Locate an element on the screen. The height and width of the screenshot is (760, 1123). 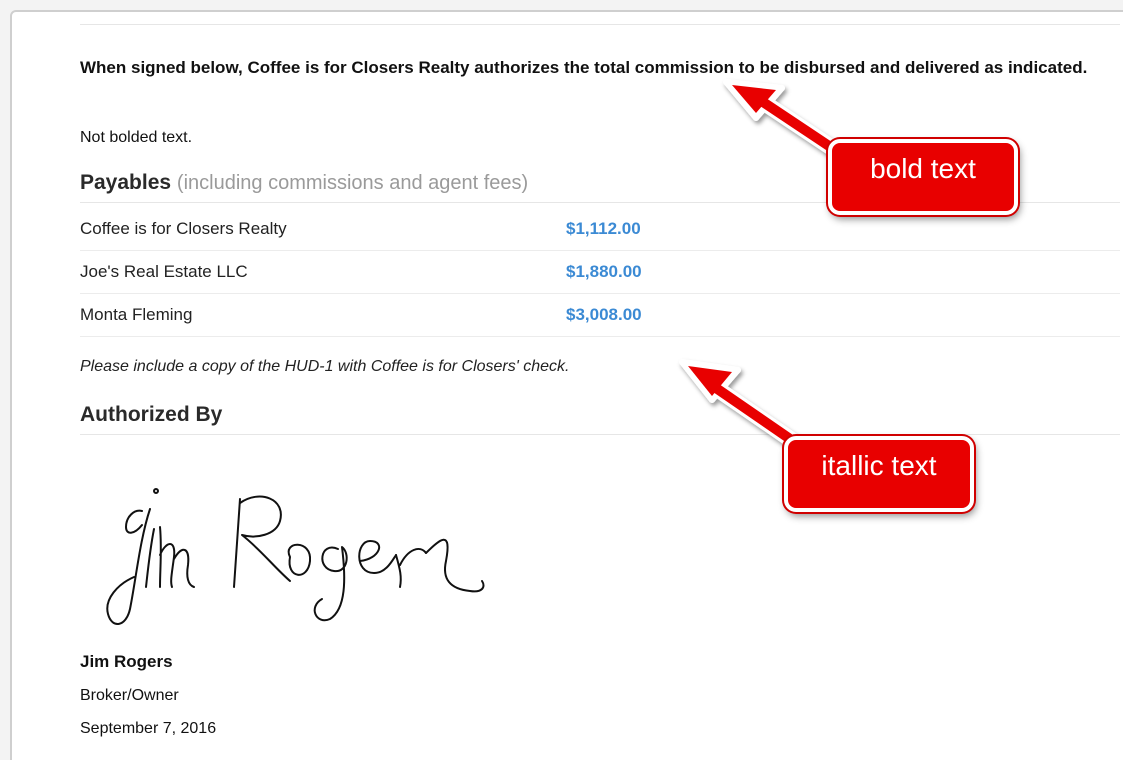
payee-amount: $1,880.00 is located at coordinates (604, 271).